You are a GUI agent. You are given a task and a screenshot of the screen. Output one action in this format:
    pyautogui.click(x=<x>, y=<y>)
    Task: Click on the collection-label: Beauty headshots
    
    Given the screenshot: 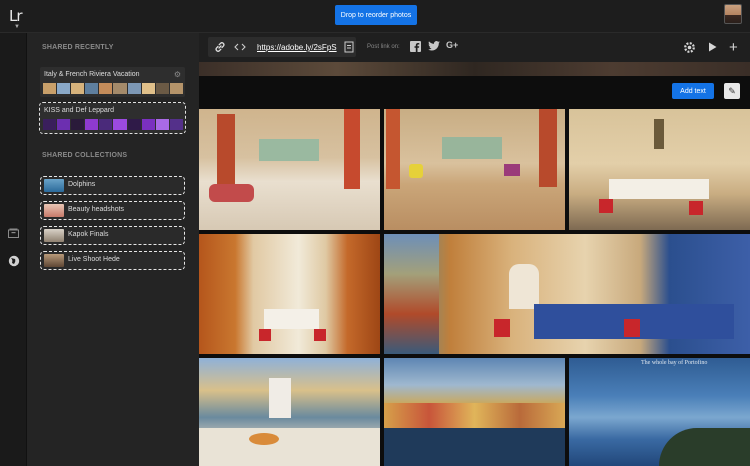 What is the action you would take?
    pyautogui.click(x=96, y=209)
    